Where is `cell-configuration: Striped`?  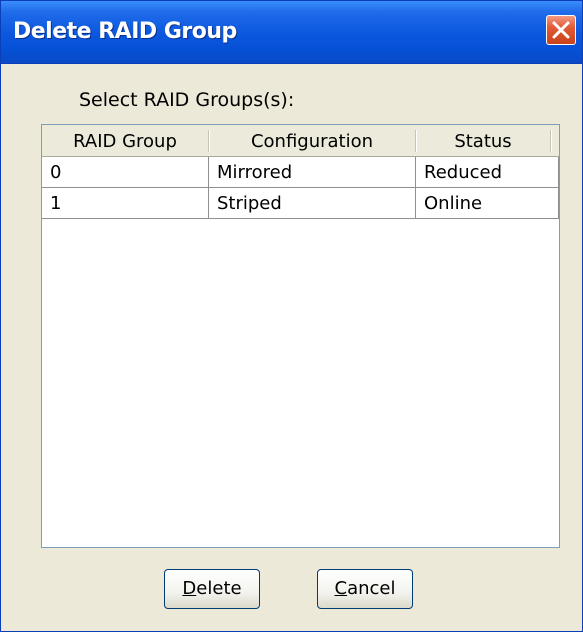
cell-configuration: Striped is located at coordinates (312, 203).